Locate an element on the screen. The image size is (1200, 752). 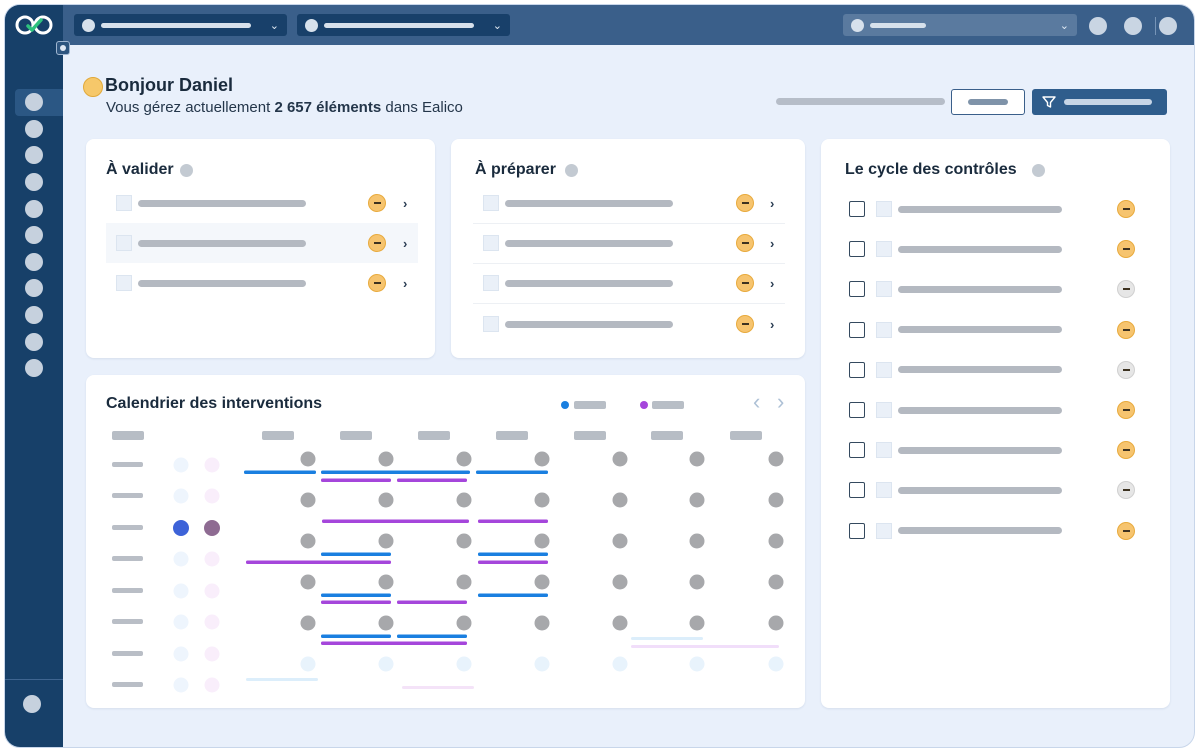
info-placeholder is located at coordinates (860, 101).